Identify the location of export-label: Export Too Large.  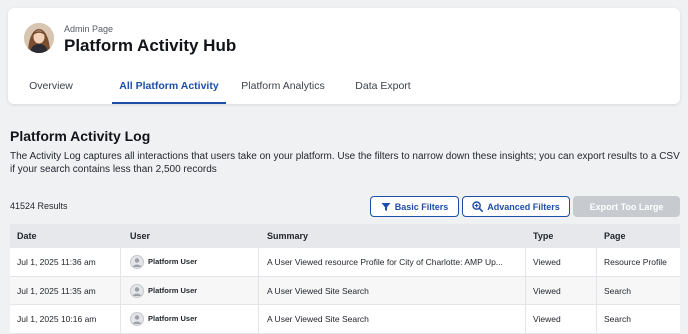
(626, 206).